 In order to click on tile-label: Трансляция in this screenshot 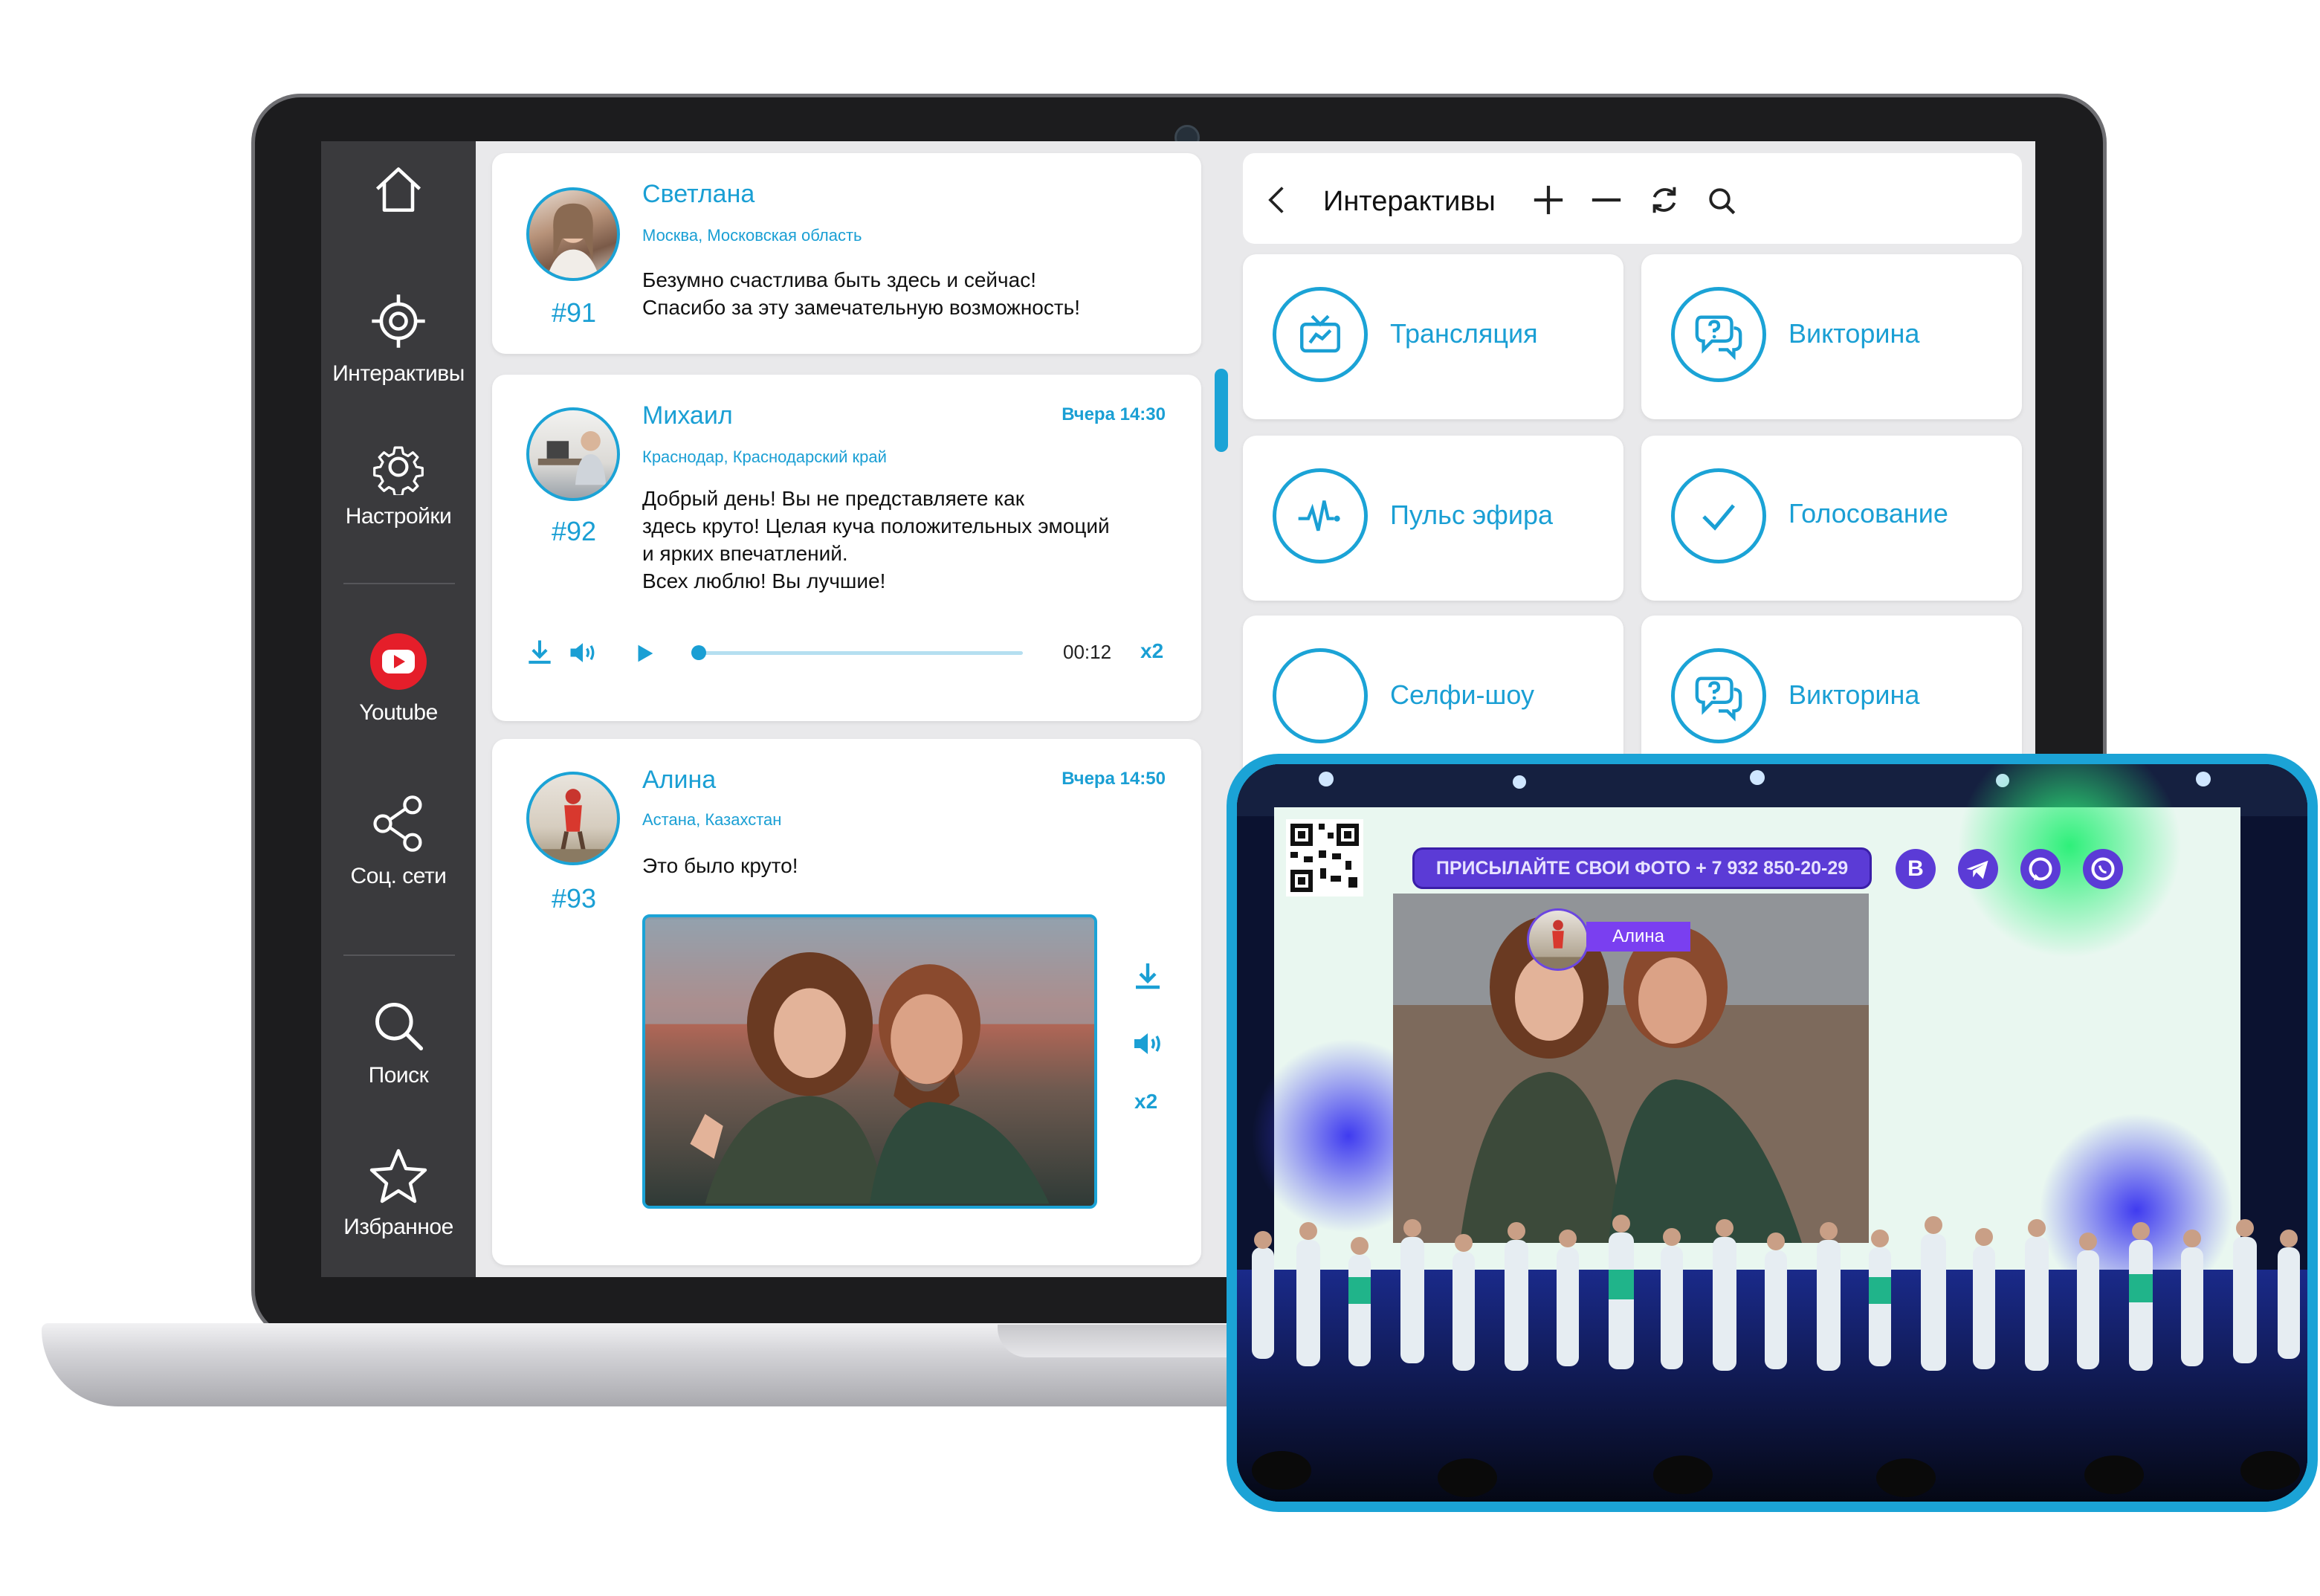, I will do `click(1464, 334)`.